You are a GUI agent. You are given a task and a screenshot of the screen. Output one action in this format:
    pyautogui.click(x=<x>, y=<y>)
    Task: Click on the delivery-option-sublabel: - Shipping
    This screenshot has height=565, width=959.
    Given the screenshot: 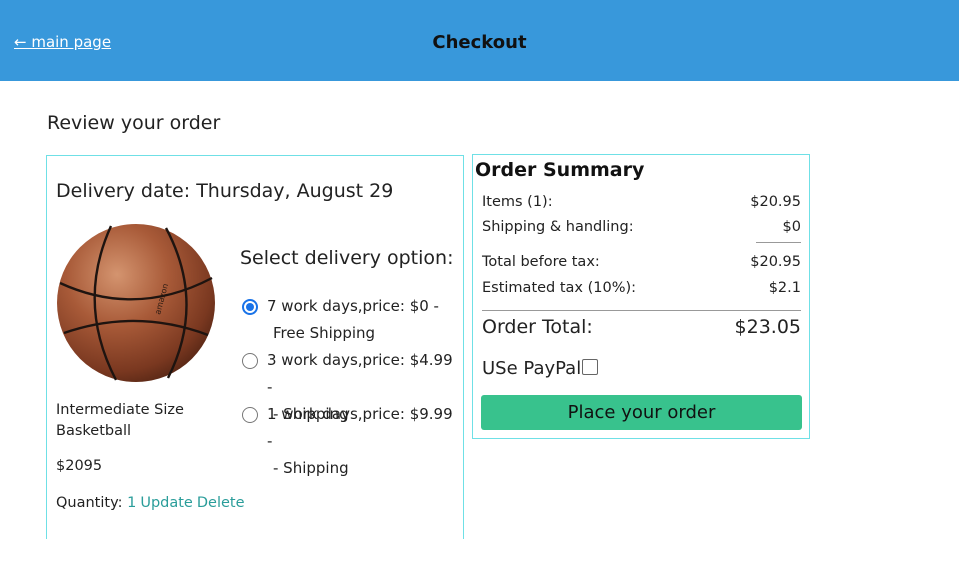 What is the action you would take?
    pyautogui.click(x=311, y=468)
    